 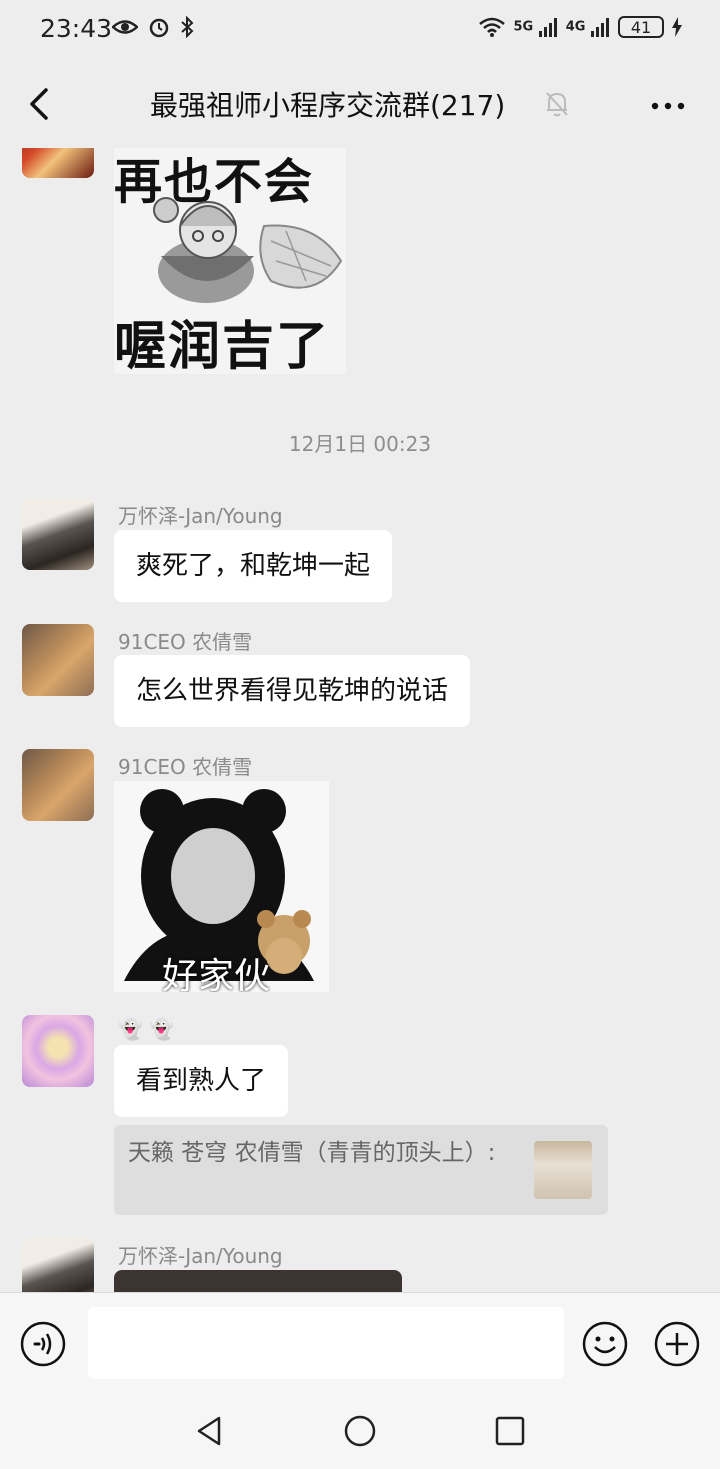 What do you see at coordinates (563, 1170) in the screenshot?
I see `quote-thumbnail` at bounding box center [563, 1170].